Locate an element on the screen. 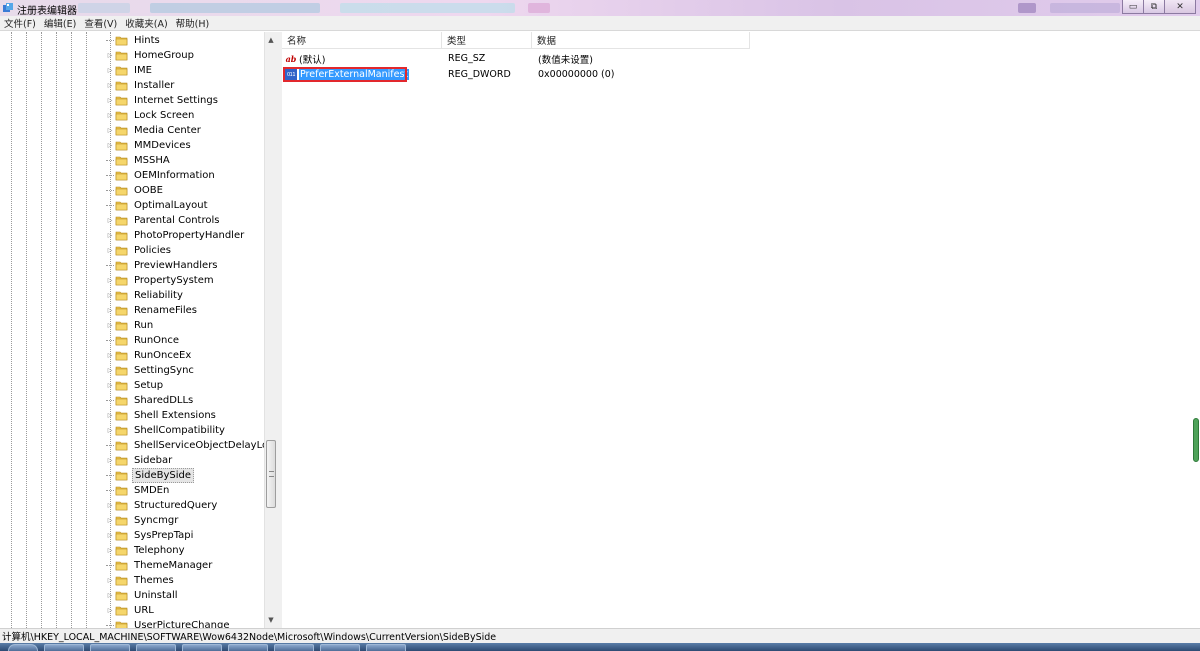 This screenshot has width=1200, height=651. tree-guide-line is located at coordinates (56, 330).